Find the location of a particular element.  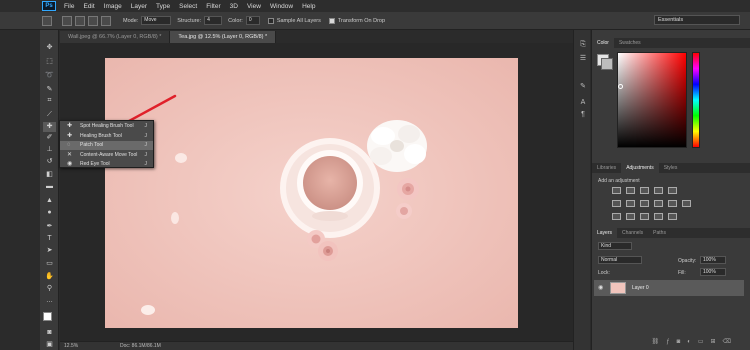

brush-panel-icon: ✎ is located at coordinates (583, 87).